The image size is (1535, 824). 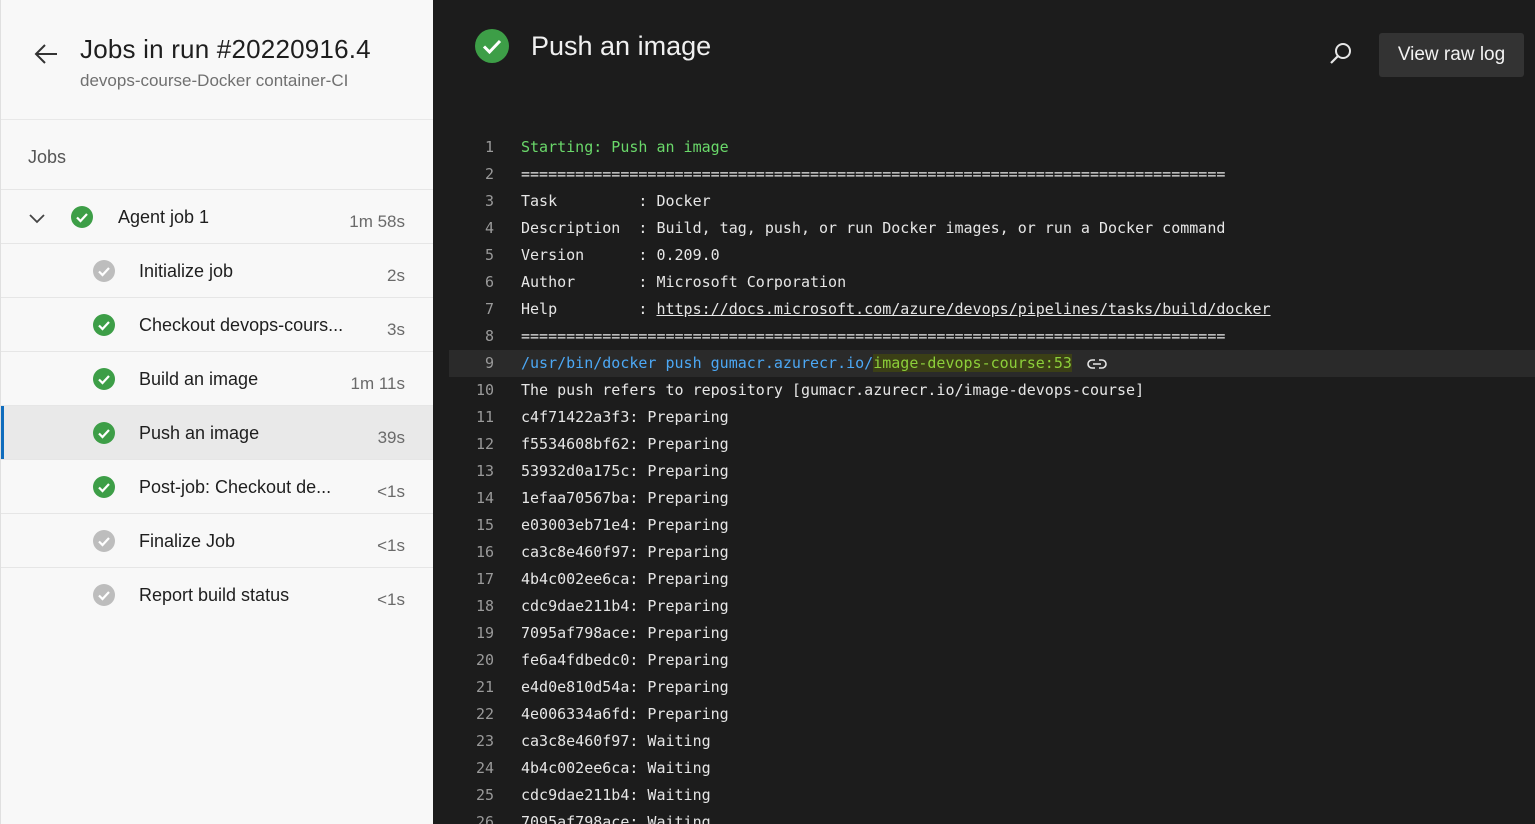 What do you see at coordinates (489, 201) in the screenshot?
I see `line-number: 3` at bounding box center [489, 201].